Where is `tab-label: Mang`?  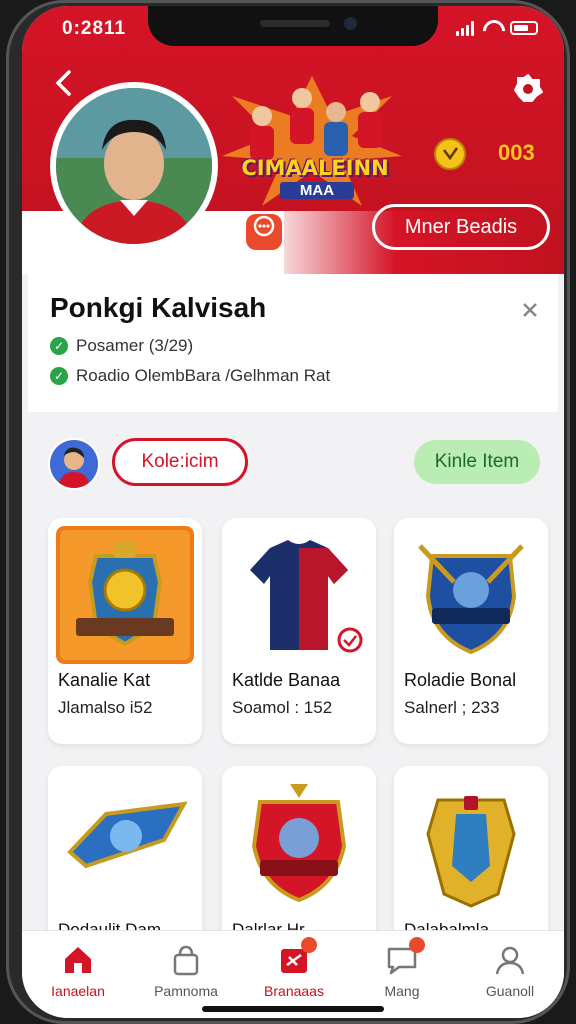
tab-label: Mang is located at coordinates (402, 991).